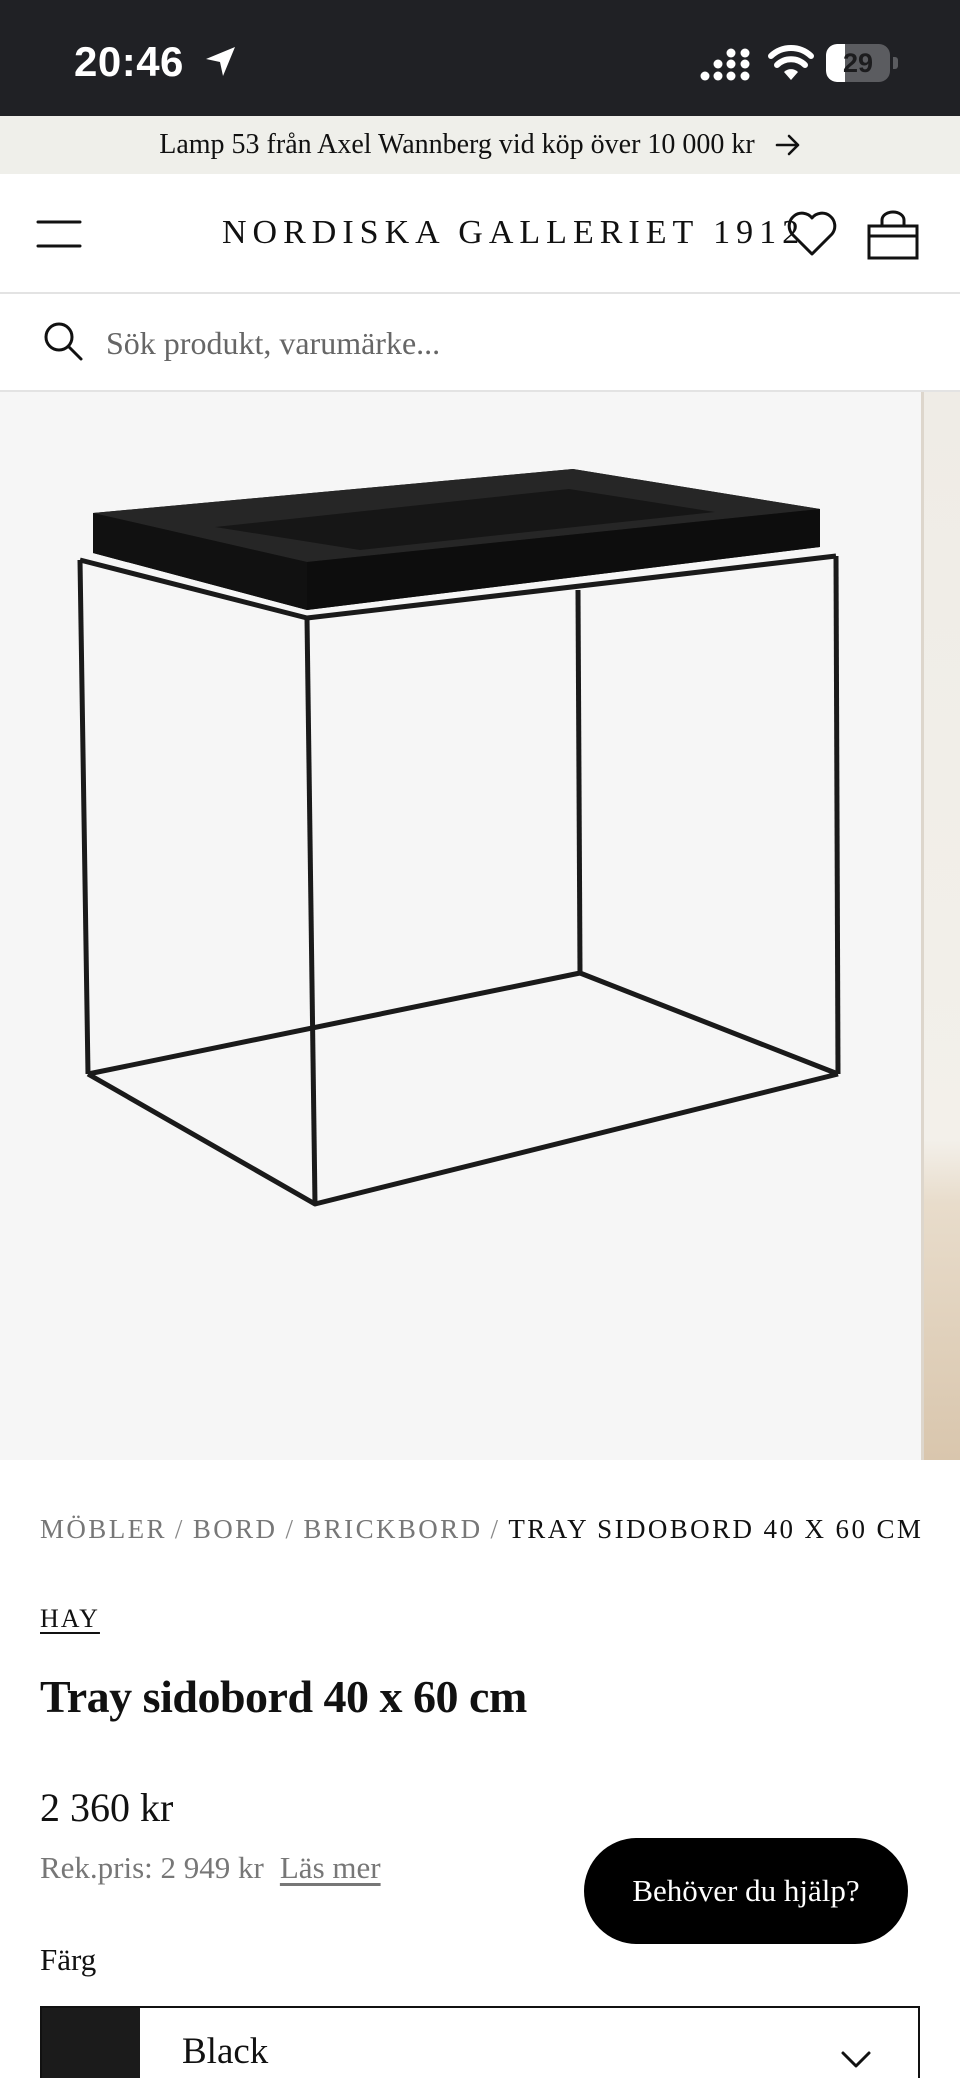  I want to click on recommended-price: Rek.pris: 2 949 kr Läs mer, so click(210, 1868).